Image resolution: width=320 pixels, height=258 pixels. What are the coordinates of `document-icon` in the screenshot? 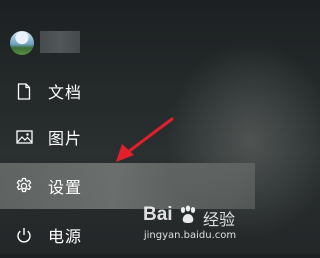 It's located at (24, 91).